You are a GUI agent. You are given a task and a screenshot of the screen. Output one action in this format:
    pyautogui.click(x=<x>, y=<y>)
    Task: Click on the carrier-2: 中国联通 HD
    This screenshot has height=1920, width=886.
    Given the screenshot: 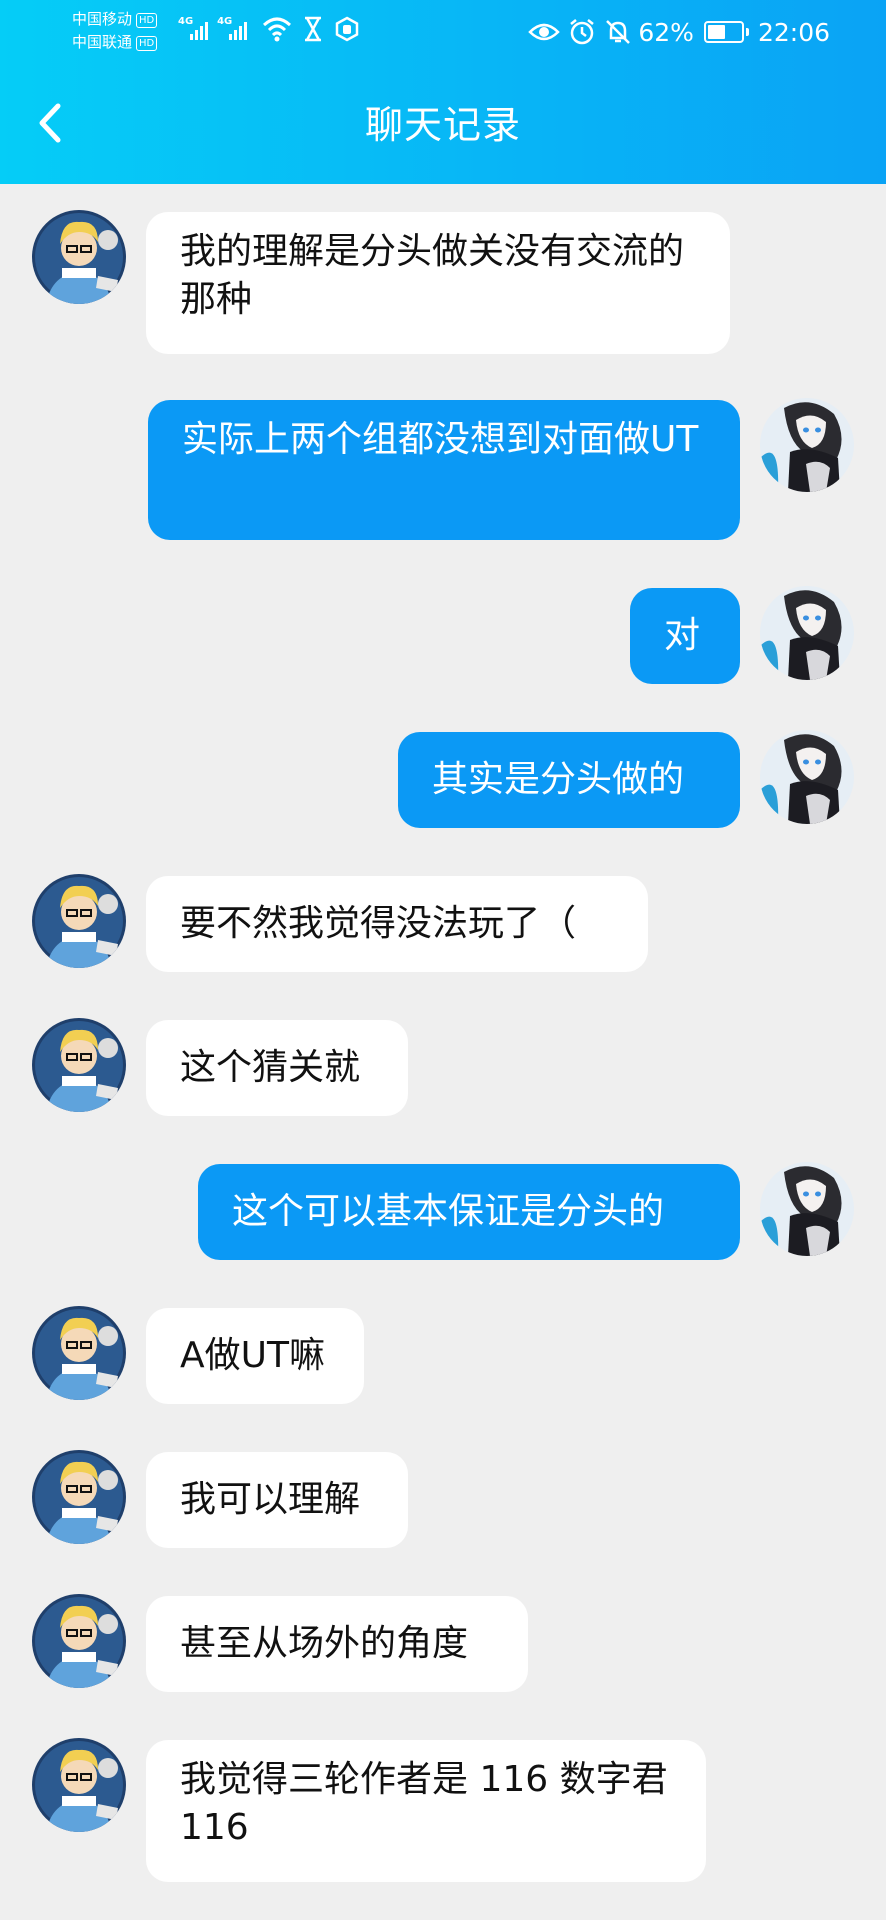 What is the action you would take?
    pyautogui.click(x=115, y=42)
    